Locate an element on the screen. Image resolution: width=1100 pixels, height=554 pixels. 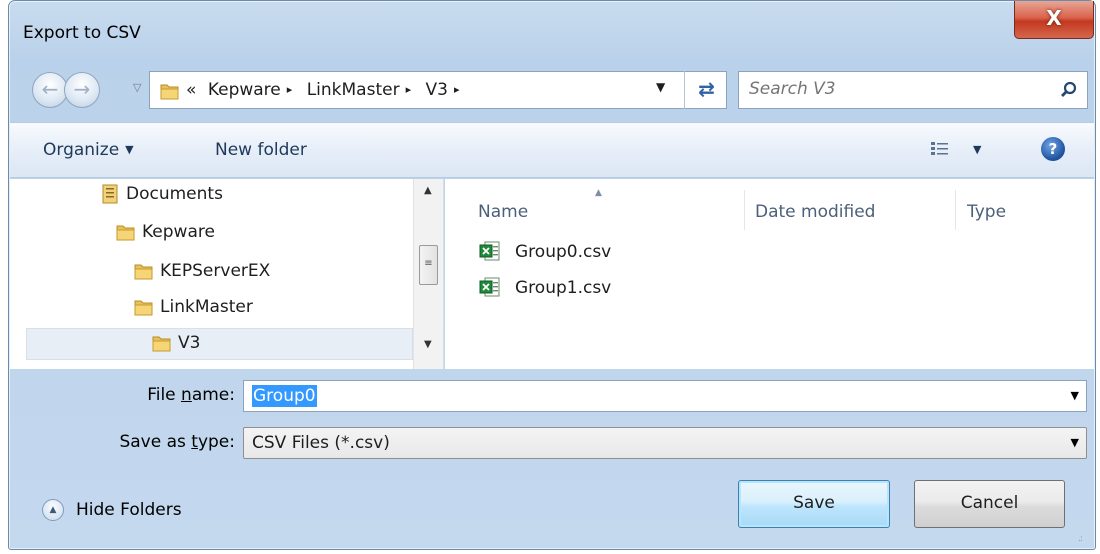
file-row-group1: Group1.csv is located at coordinates (553, 287).